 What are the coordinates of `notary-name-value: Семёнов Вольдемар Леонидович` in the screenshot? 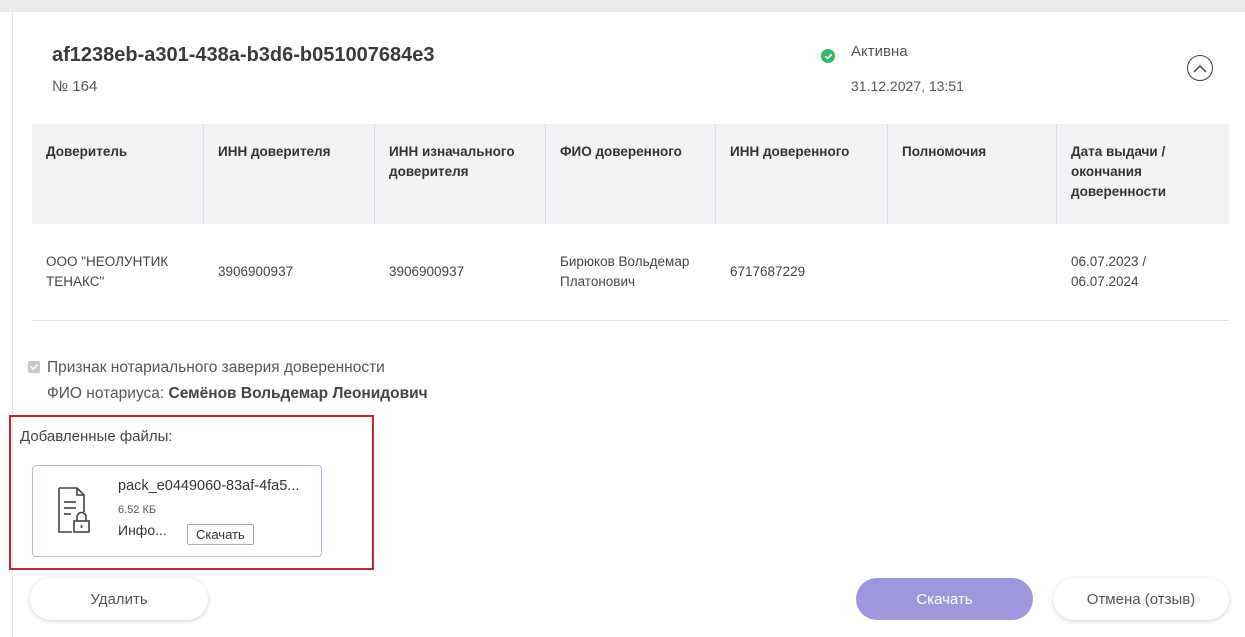 It's located at (298, 393).